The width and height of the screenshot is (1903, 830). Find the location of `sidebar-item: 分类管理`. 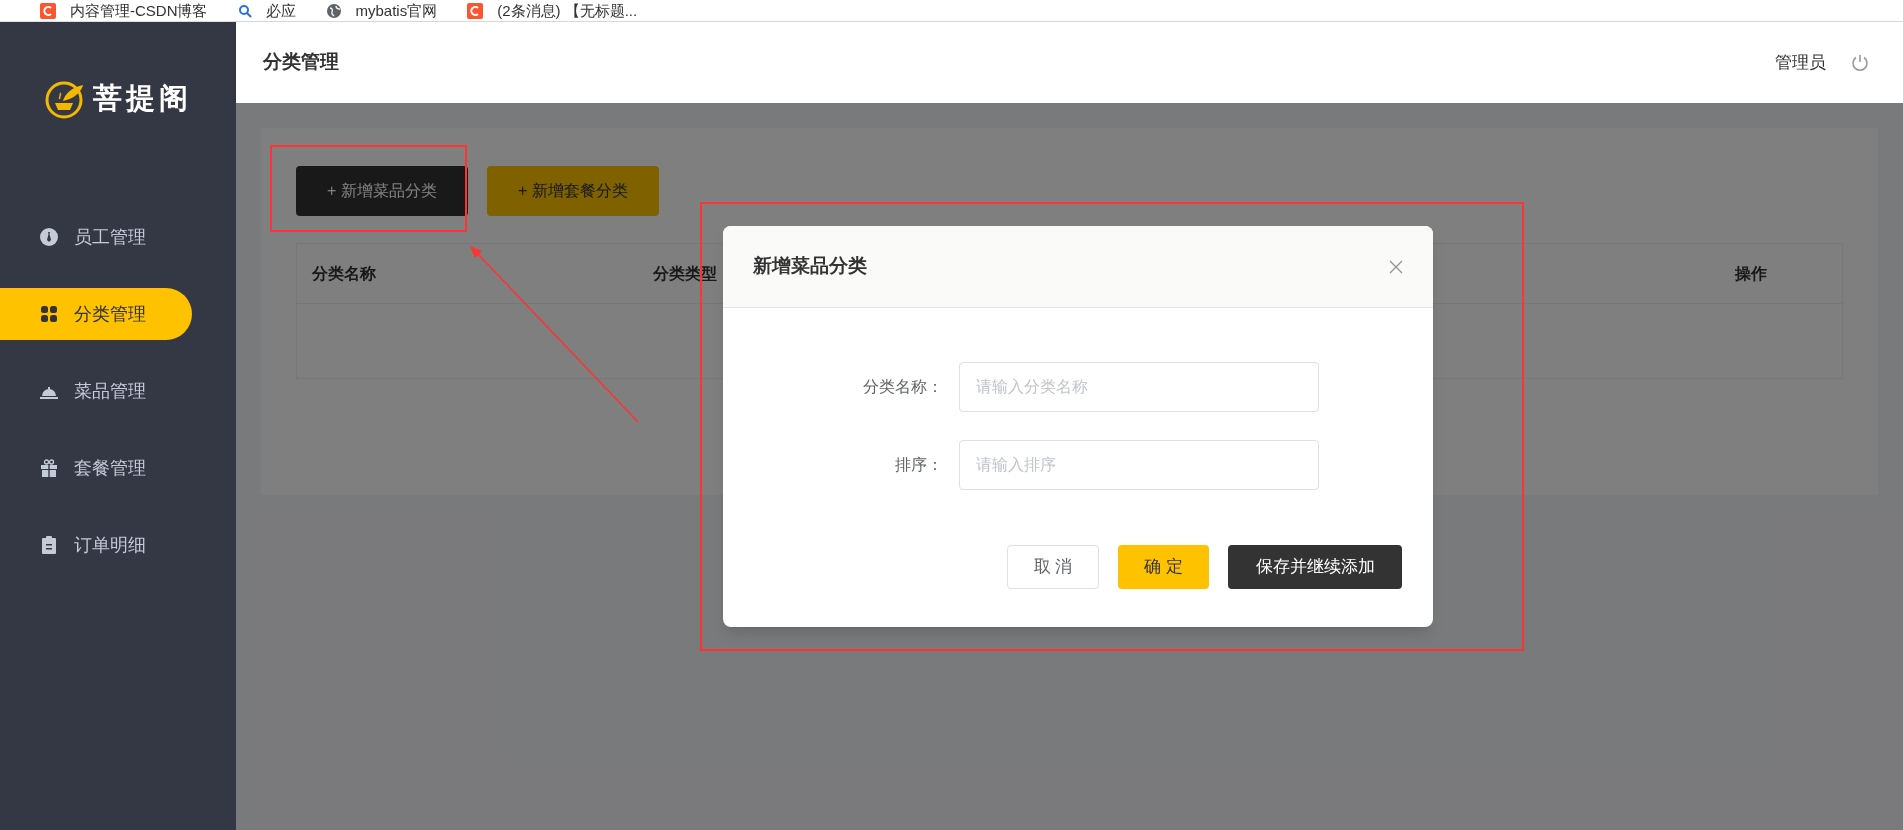

sidebar-item: 分类管理 is located at coordinates (96, 314).